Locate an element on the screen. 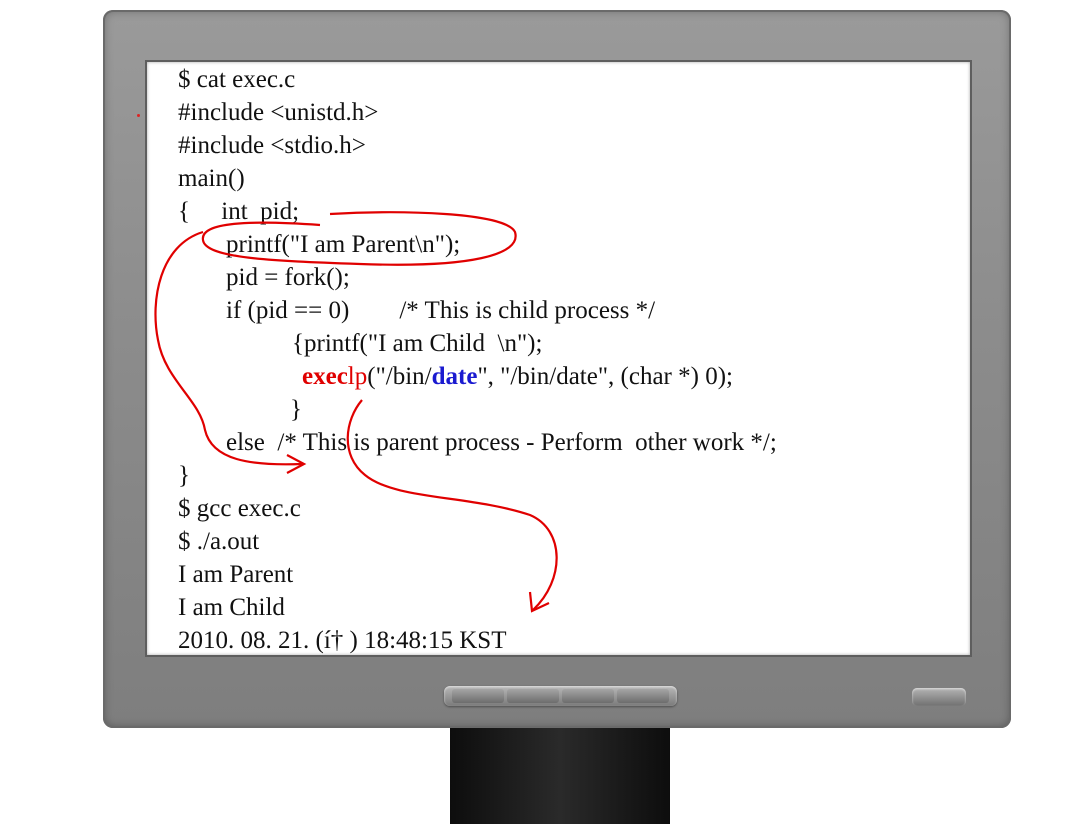  code-line-14: $ gcc exec.c is located at coordinates (239, 508).